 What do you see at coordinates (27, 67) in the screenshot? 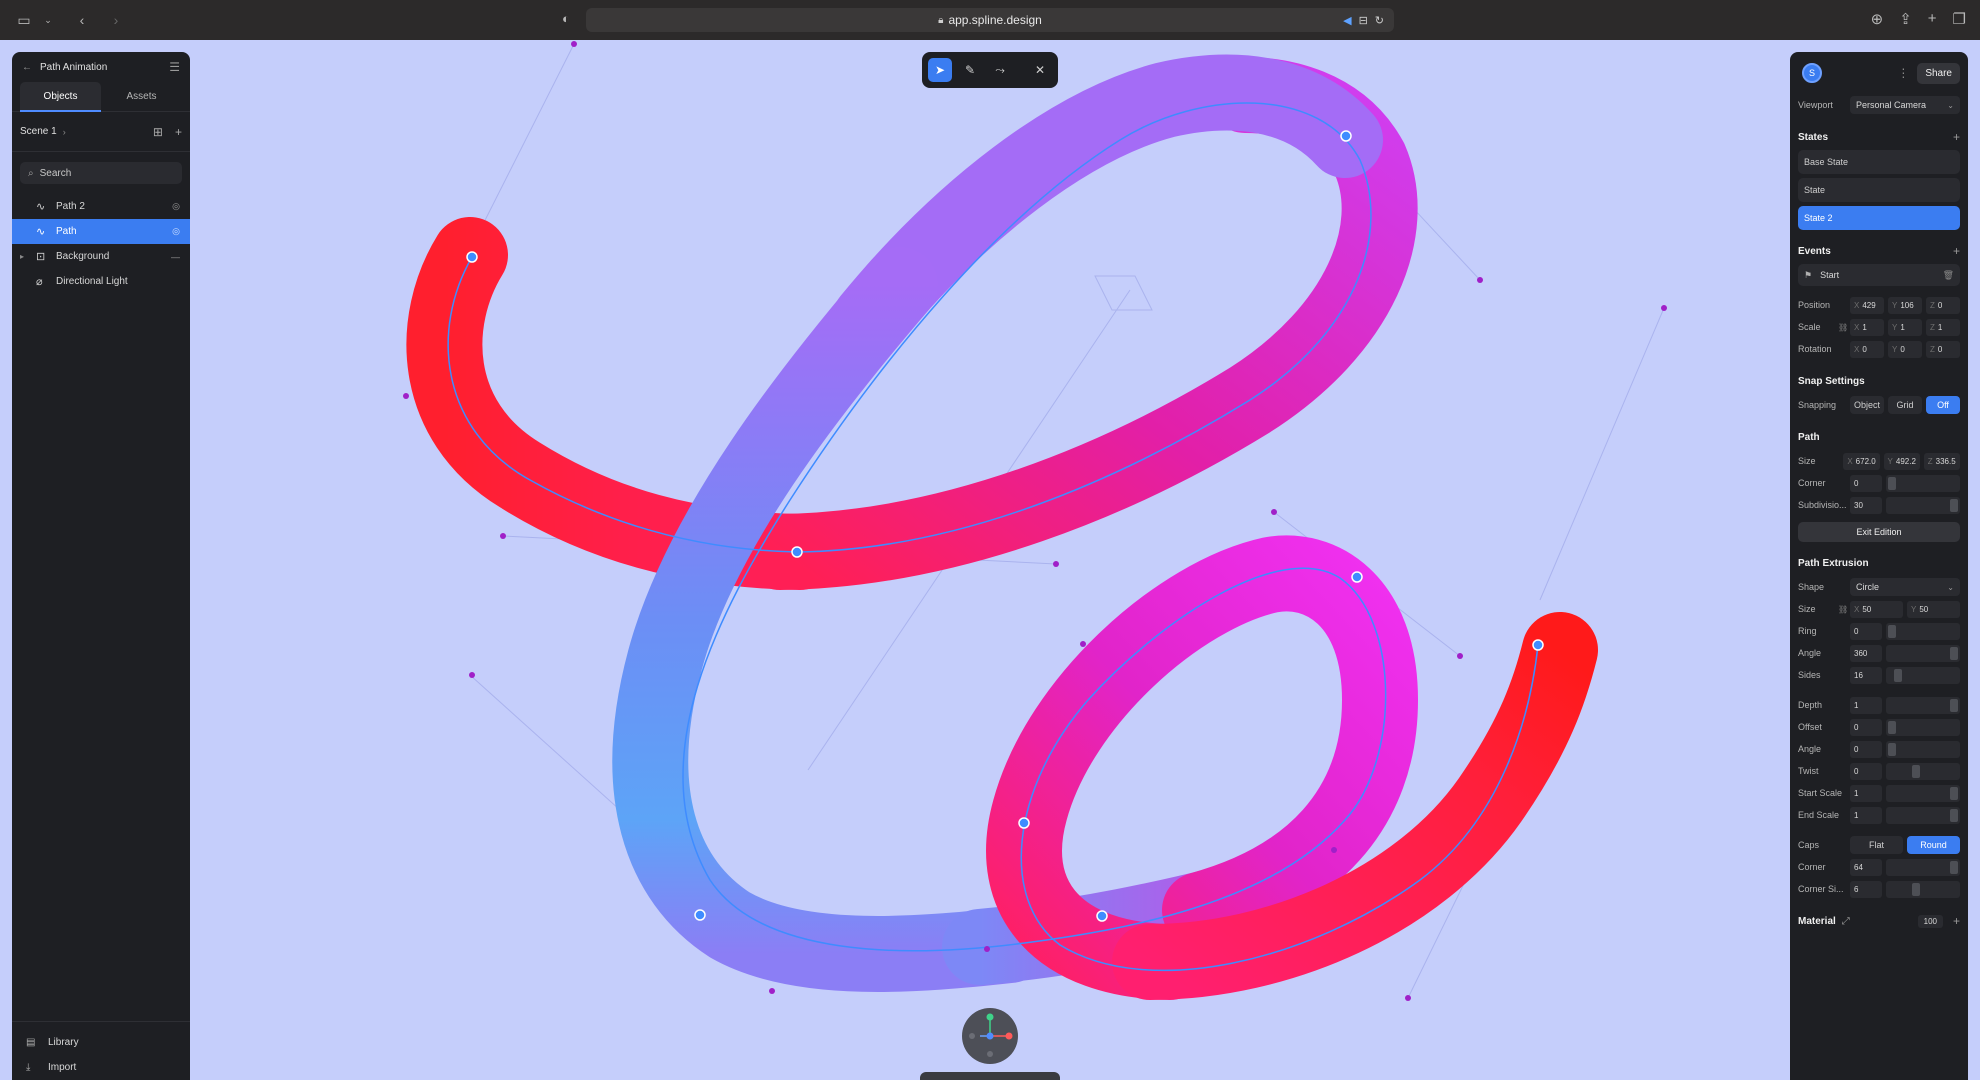
I see `back-arrow-icon: ←` at bounding box center [27, 67].